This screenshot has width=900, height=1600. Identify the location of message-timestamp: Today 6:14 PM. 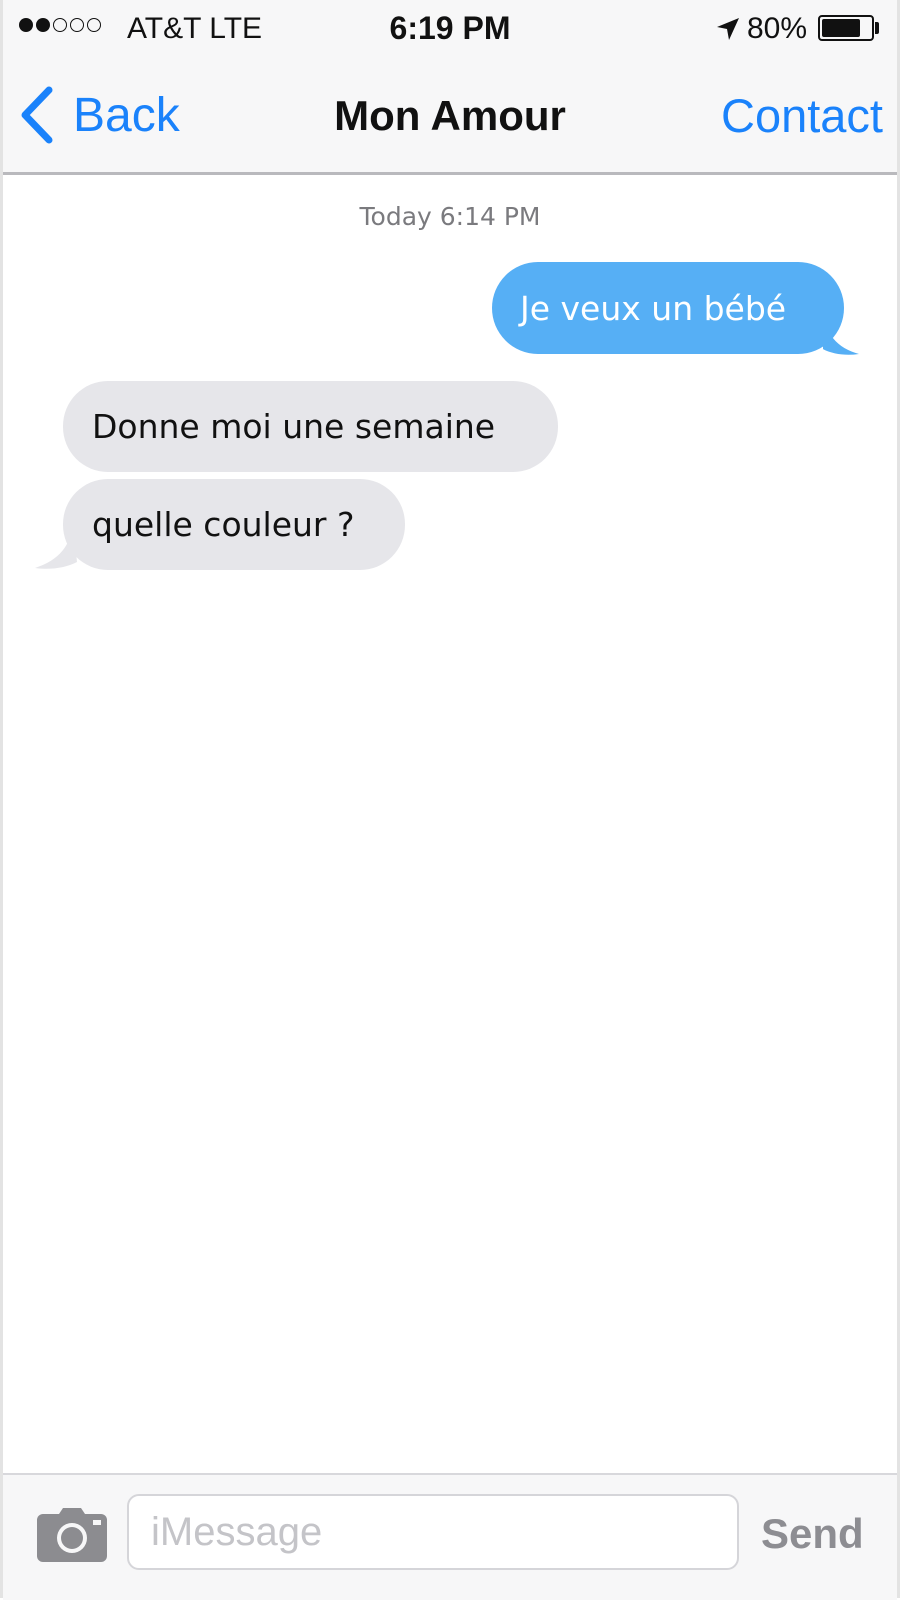
(450, 216).